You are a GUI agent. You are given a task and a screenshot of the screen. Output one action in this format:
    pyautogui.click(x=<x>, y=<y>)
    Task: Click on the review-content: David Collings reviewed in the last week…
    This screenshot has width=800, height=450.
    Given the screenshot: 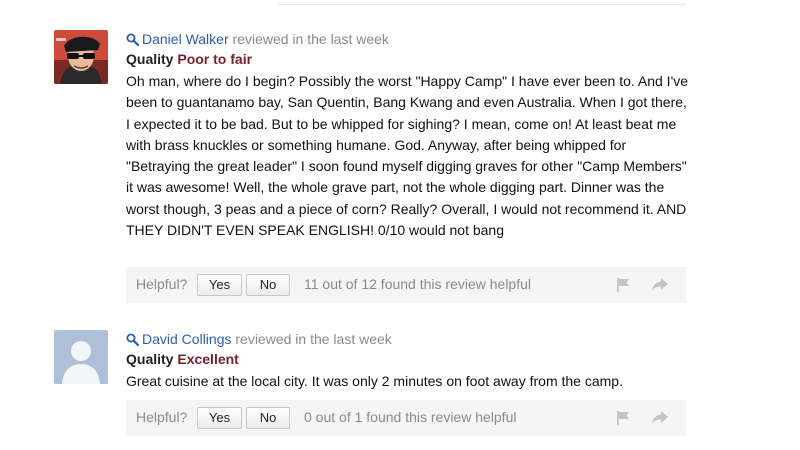 What is the action you would take?
    pyautogui.click(x=410, y=361)
    